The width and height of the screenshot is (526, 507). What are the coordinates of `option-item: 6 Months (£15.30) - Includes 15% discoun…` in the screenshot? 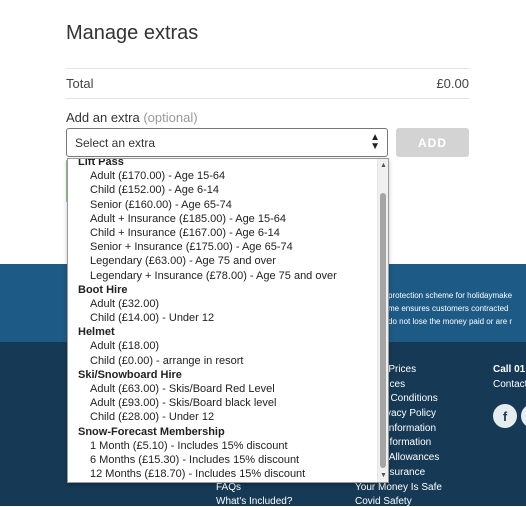 It's located at (223, 460).